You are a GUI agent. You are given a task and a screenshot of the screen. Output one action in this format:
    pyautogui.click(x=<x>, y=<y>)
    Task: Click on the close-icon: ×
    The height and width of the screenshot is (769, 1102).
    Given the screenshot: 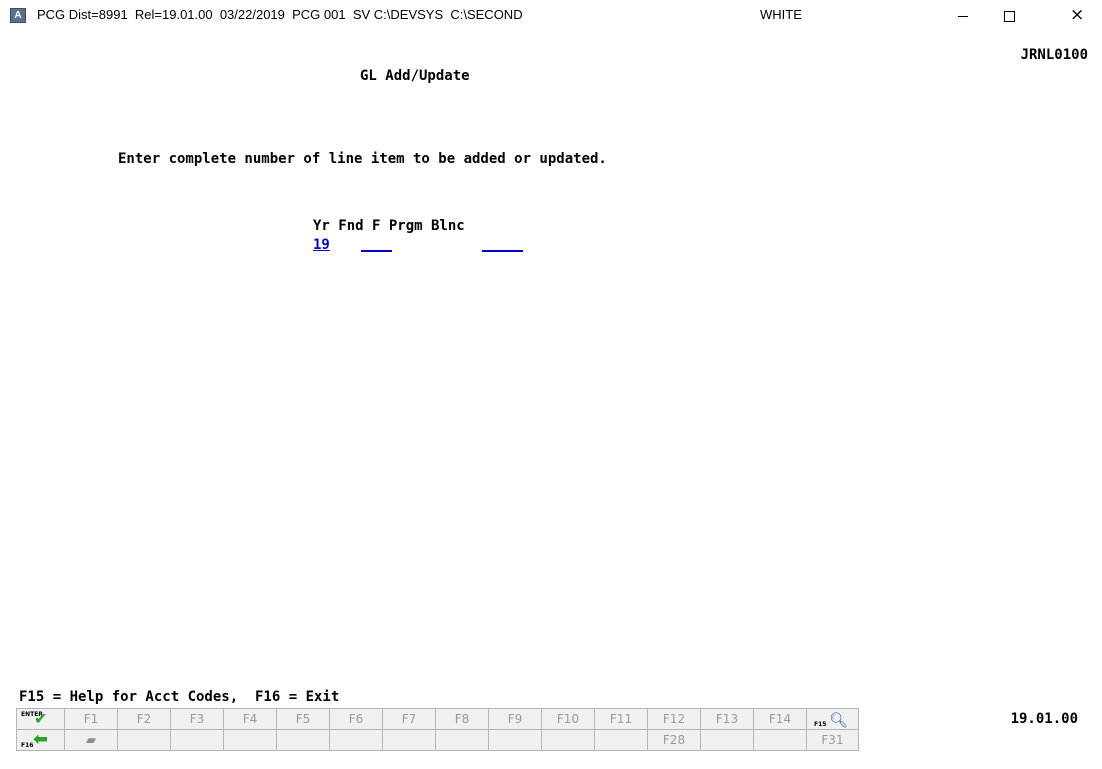 What is the action you would take?
    pyautogui.click(x=1077, y=15)
    